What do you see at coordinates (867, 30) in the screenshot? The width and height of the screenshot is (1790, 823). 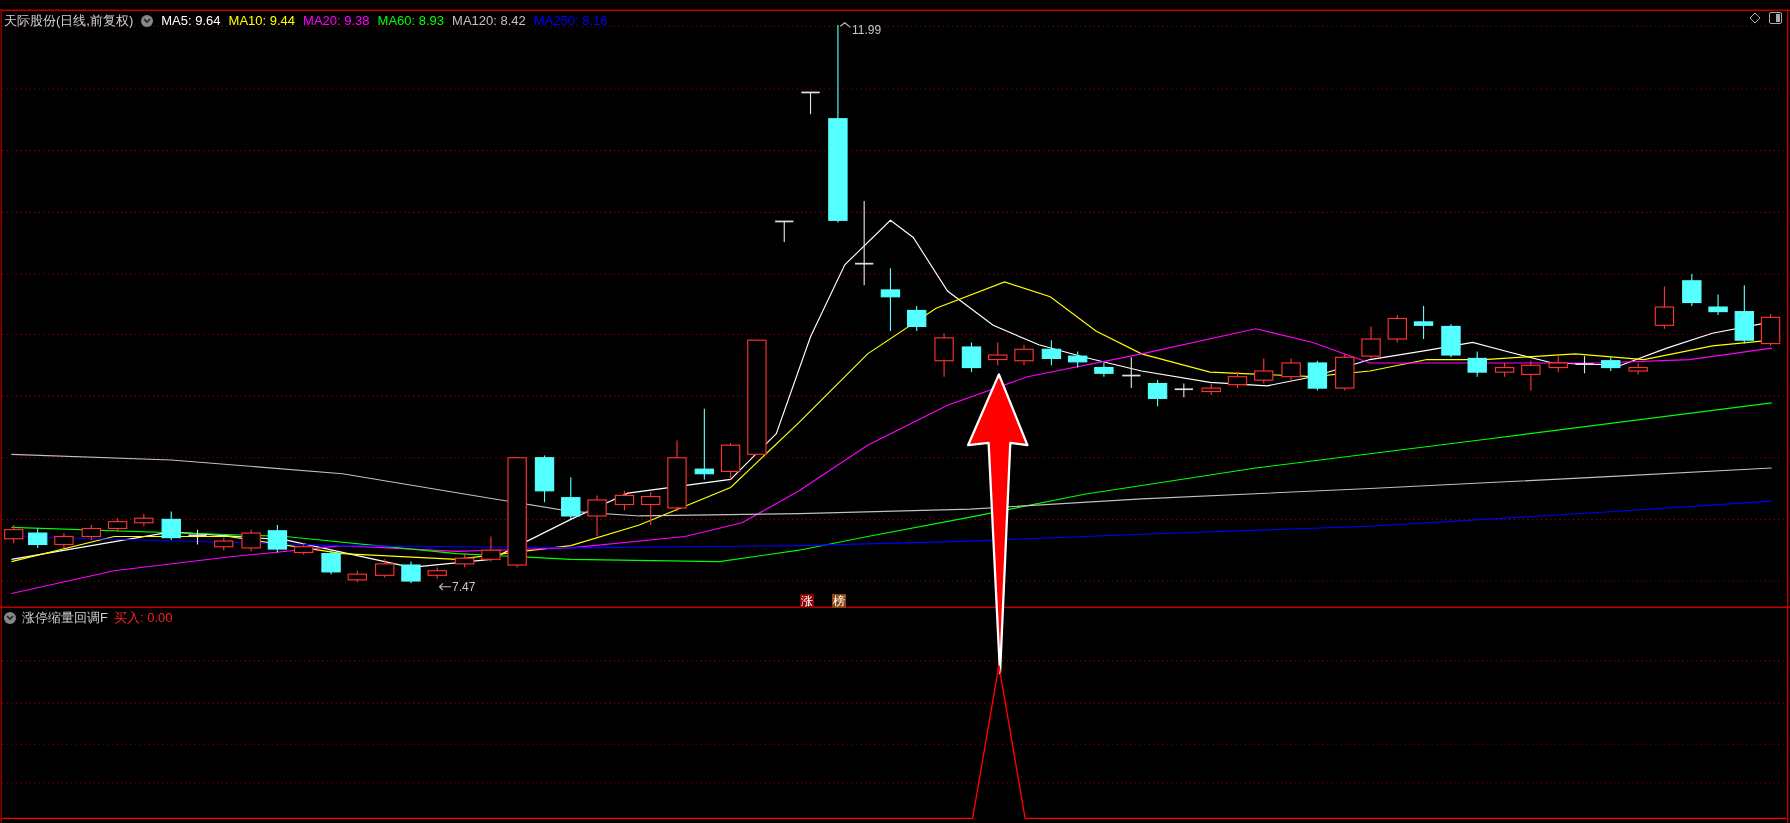 I see `high-price-label: 11.99` at bounding box center [867, 30].